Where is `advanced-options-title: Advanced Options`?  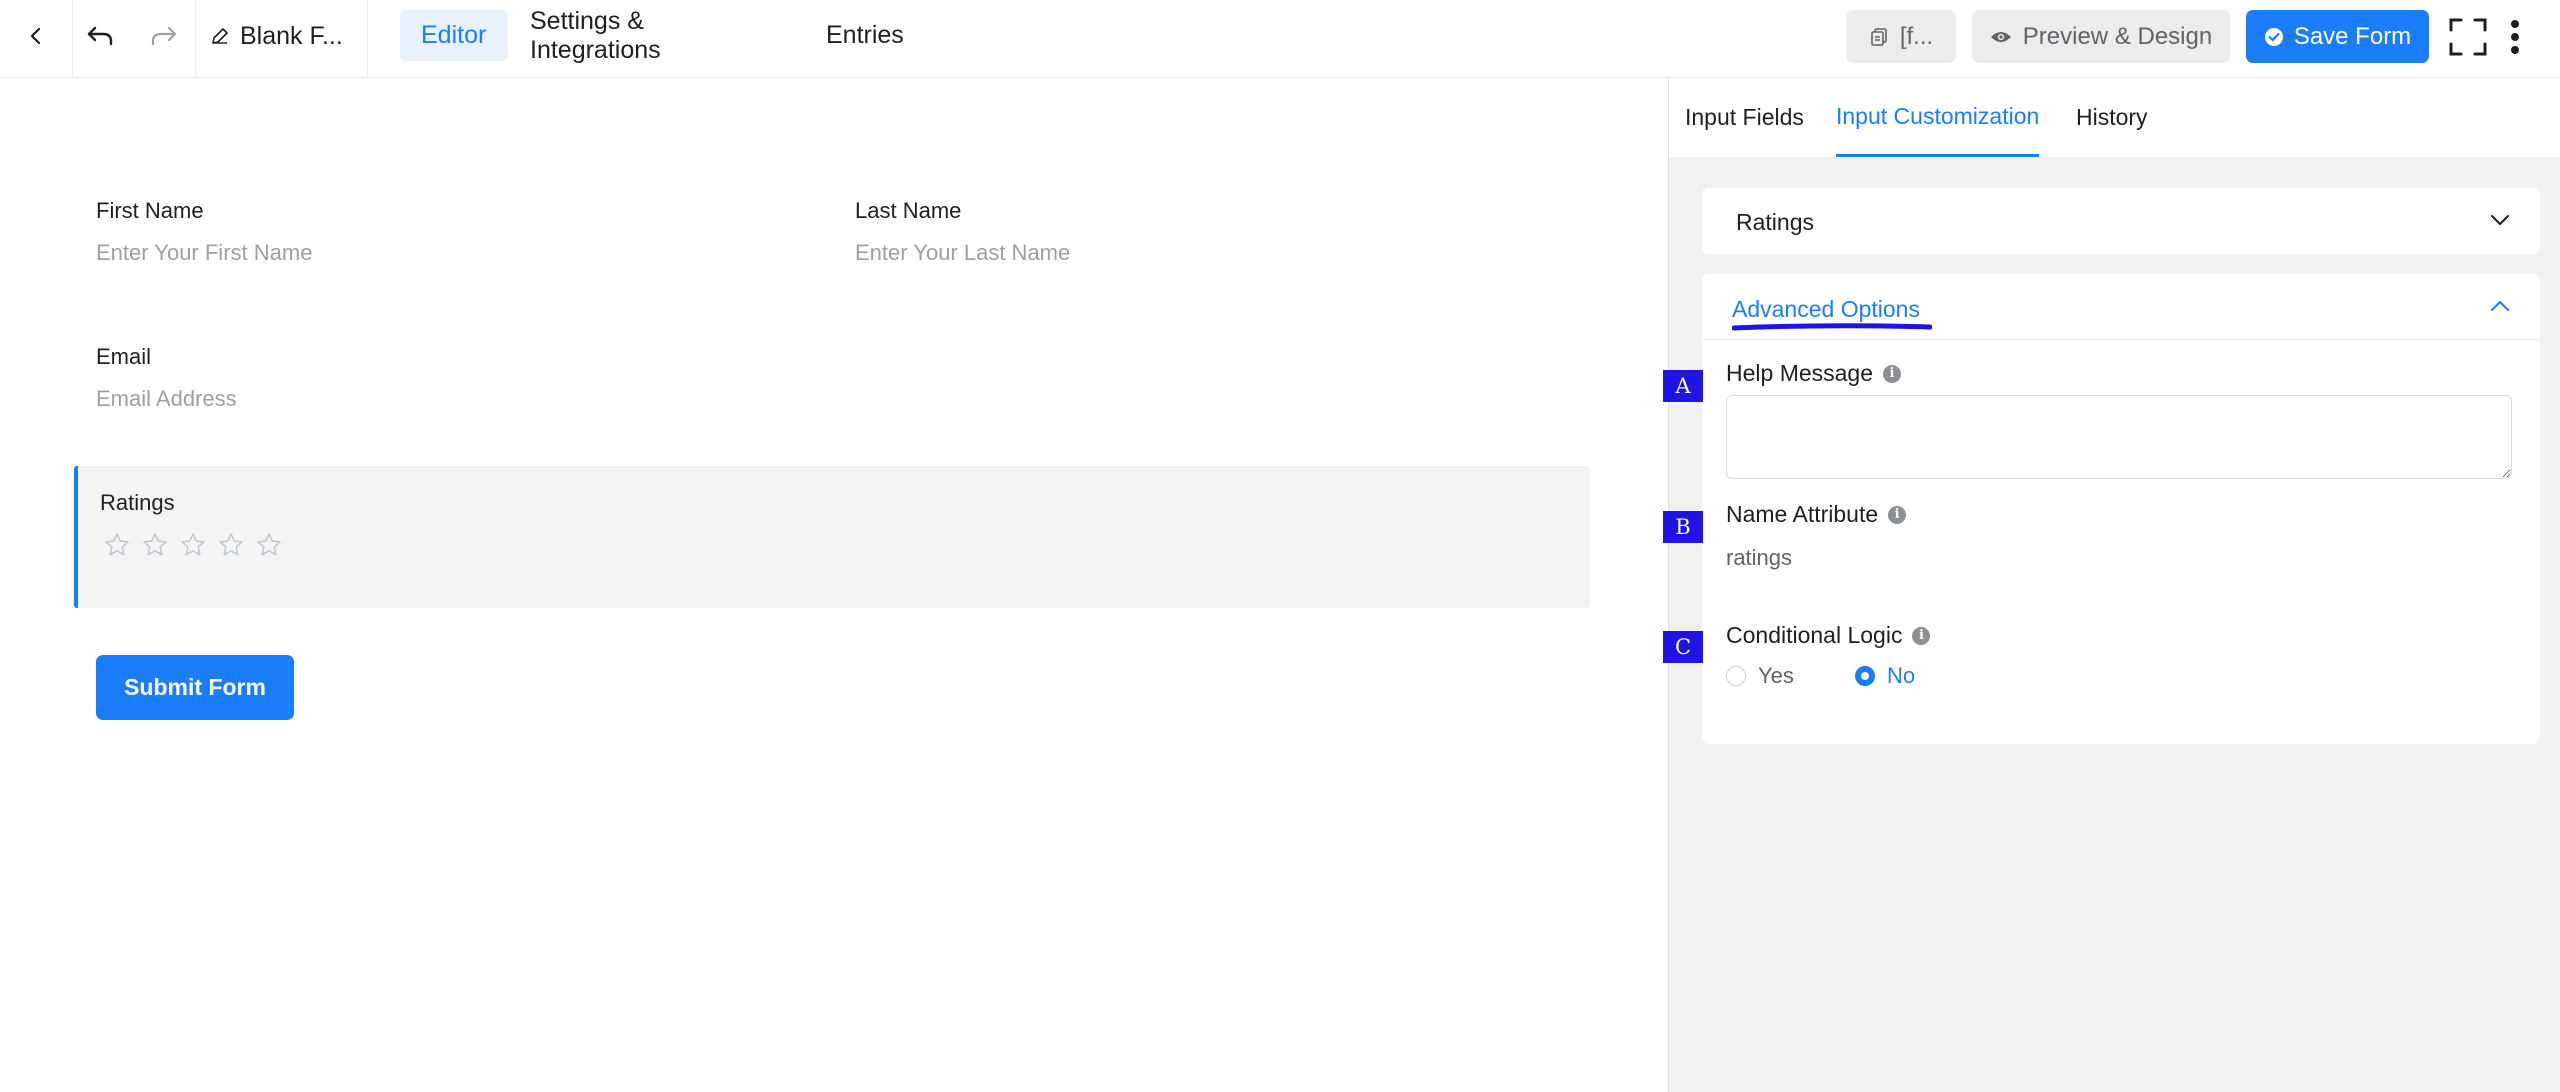 advanced-options-title: Advanced Options is located at coordinates (1826, 309).